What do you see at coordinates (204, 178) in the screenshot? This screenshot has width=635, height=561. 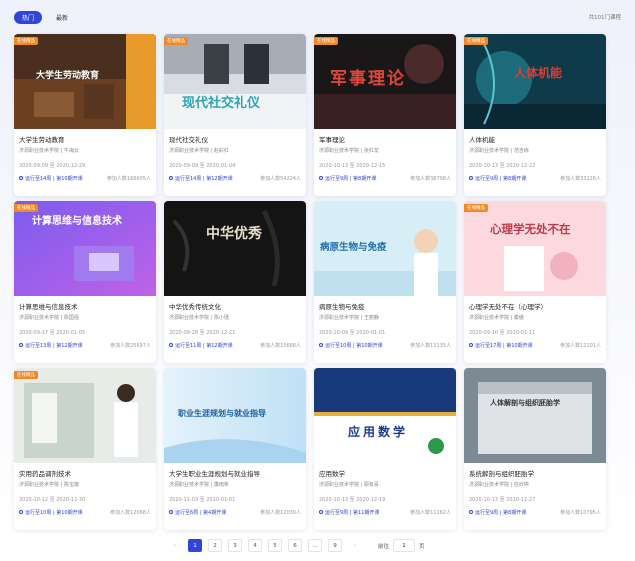 I see `course-status: 运行至14周 | 第12期开课` at bounding box center [204, 178].